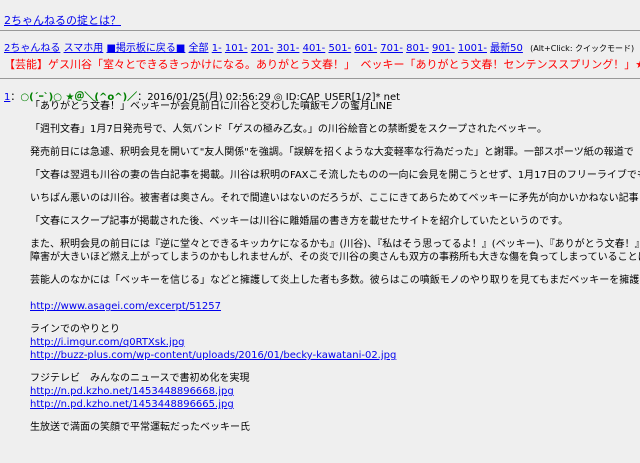  What do you see at coordinates (582, 48) in the screenshot?
I see `quick-mode-hint: (Alt+Click: クイックモード)` at bounding box center [582, 48].